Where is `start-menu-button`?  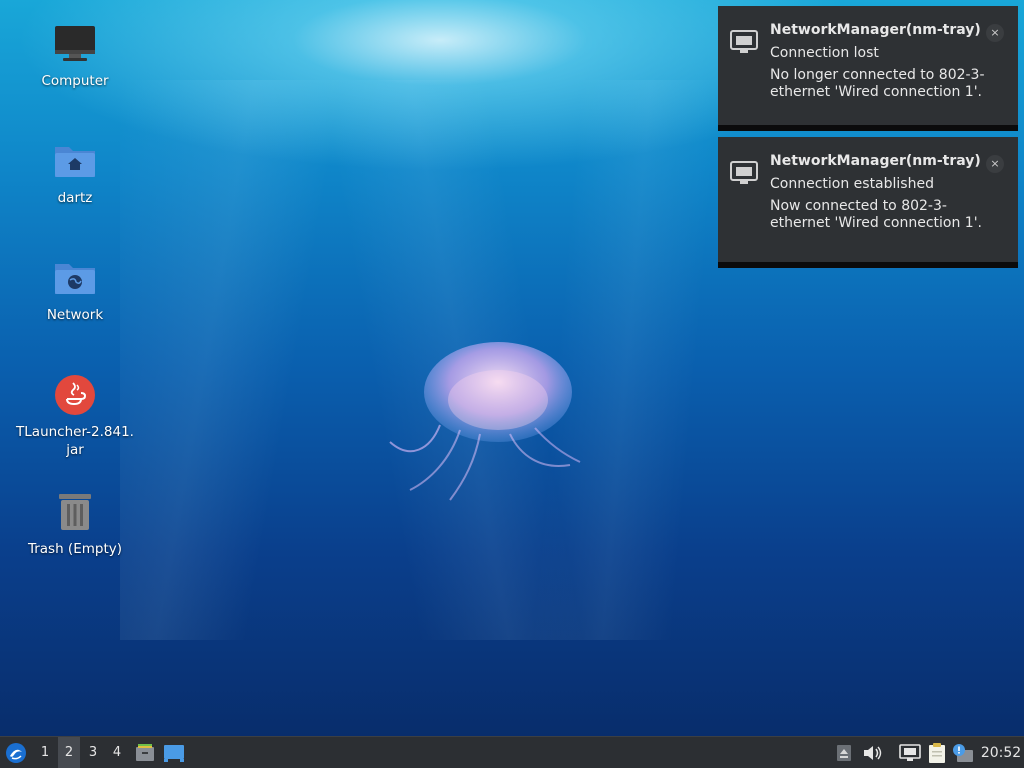 start-menu-button is located at coordinates (16, 752).